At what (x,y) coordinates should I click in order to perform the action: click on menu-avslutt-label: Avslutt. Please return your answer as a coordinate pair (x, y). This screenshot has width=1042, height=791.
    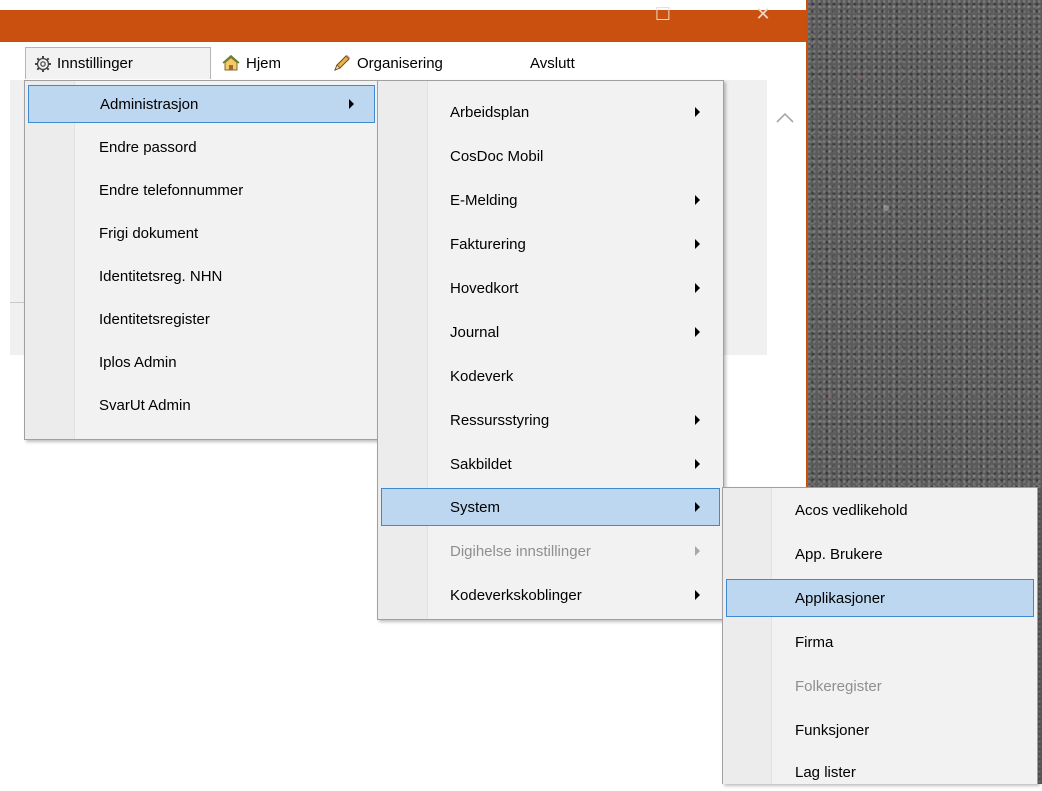
    Looking at the image, I should click on (552, 63).